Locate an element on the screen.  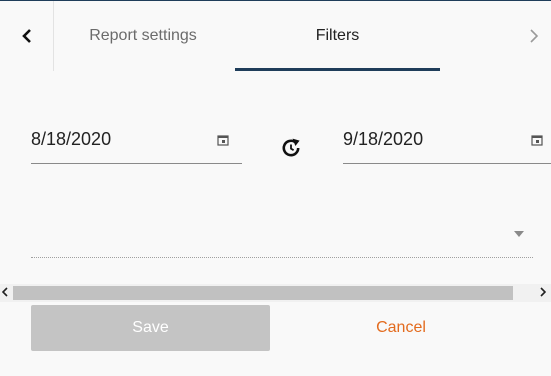
chevron-left-icon is located at coordinates (26, 36).